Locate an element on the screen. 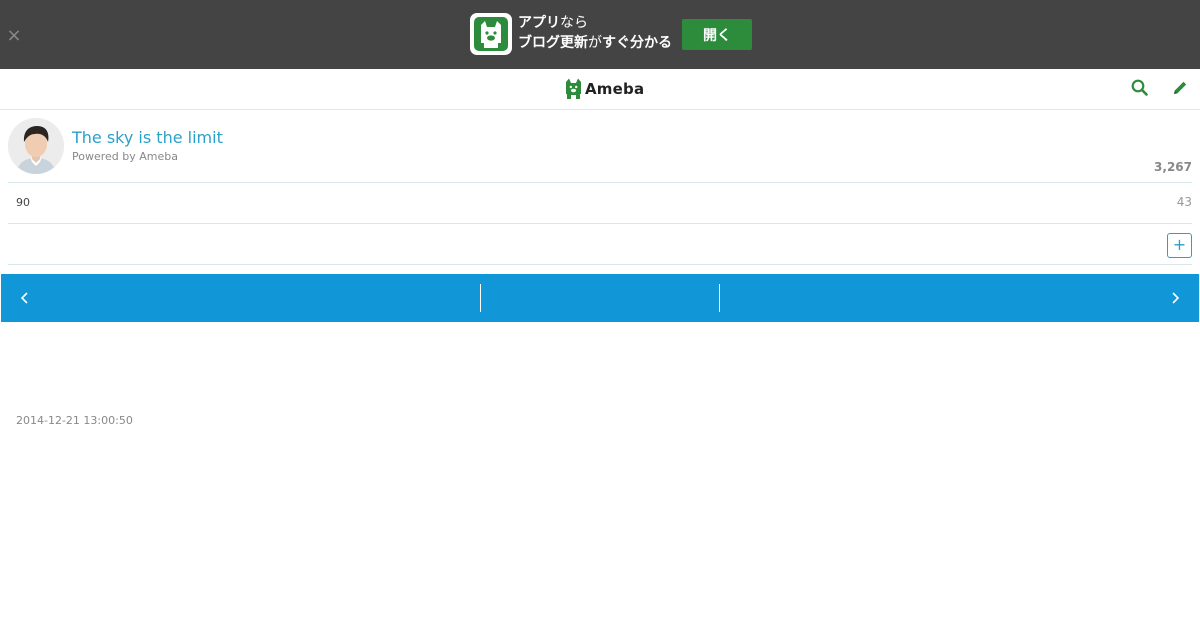 This screenshot has height=630, width=1200. logo-text: Ameba is located at coordinates (615, 89).